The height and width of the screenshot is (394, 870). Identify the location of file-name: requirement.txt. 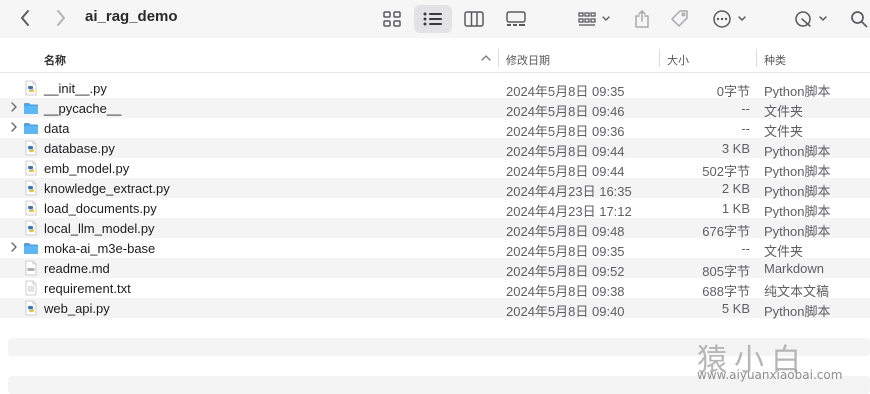
(87, 288).